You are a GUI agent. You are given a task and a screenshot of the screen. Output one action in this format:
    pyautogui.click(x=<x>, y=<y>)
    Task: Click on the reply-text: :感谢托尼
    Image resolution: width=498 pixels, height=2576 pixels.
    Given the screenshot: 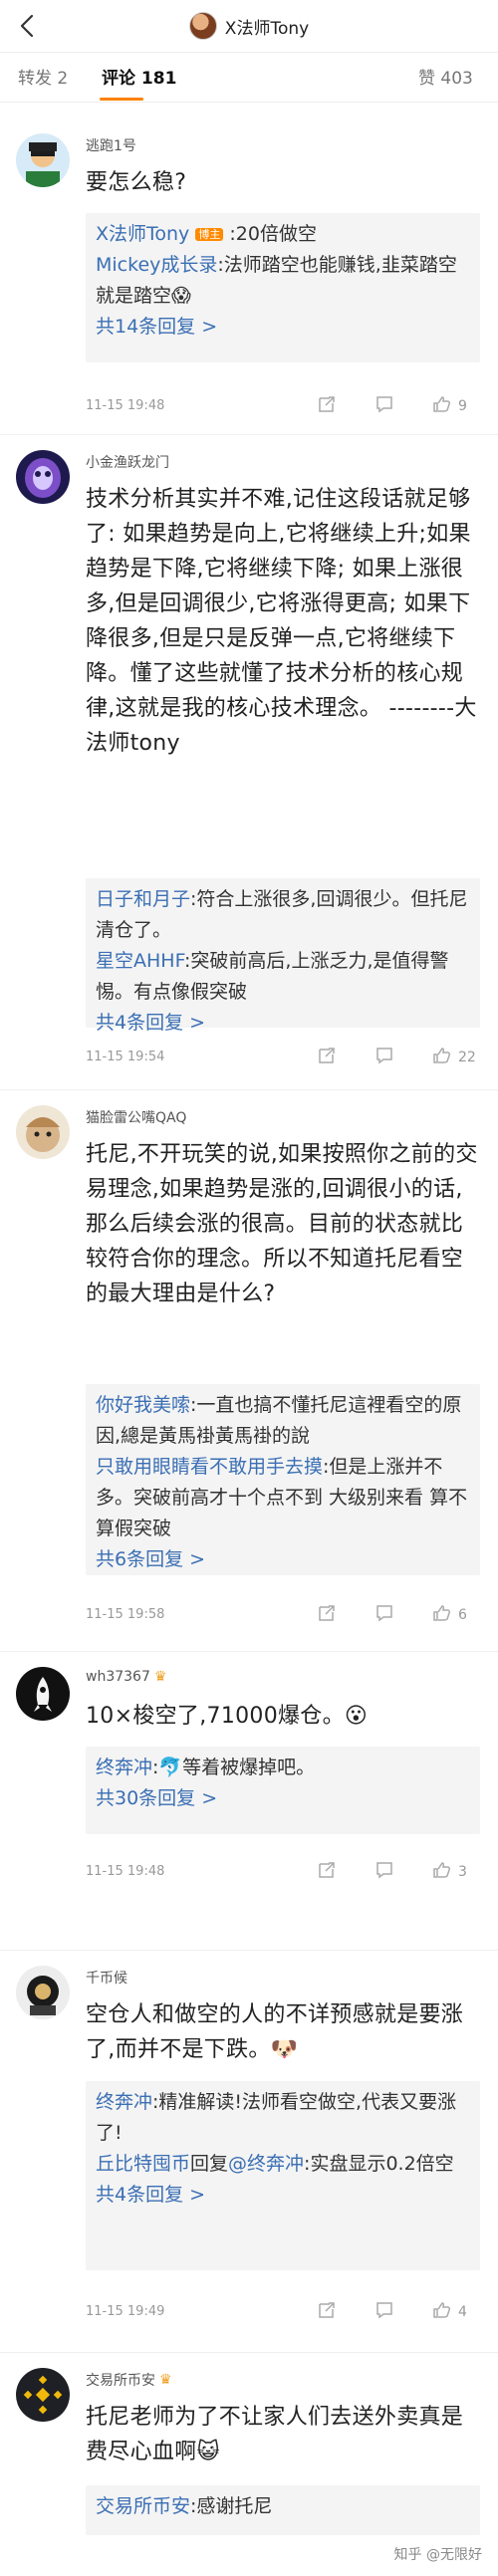 What is the action you would take?
    pyautogui.click(x=232, y=2506)
    